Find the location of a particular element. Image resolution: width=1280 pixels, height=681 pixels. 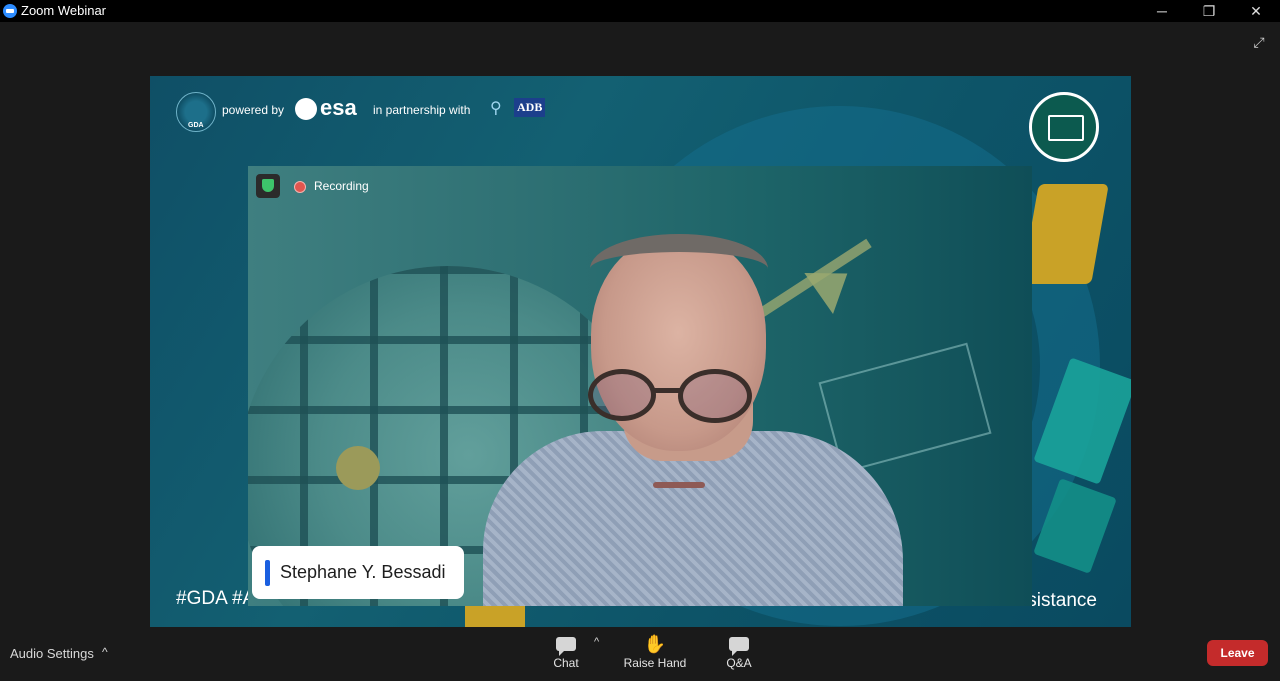

qa-button: Q&A is located at coordinates (739, 651).